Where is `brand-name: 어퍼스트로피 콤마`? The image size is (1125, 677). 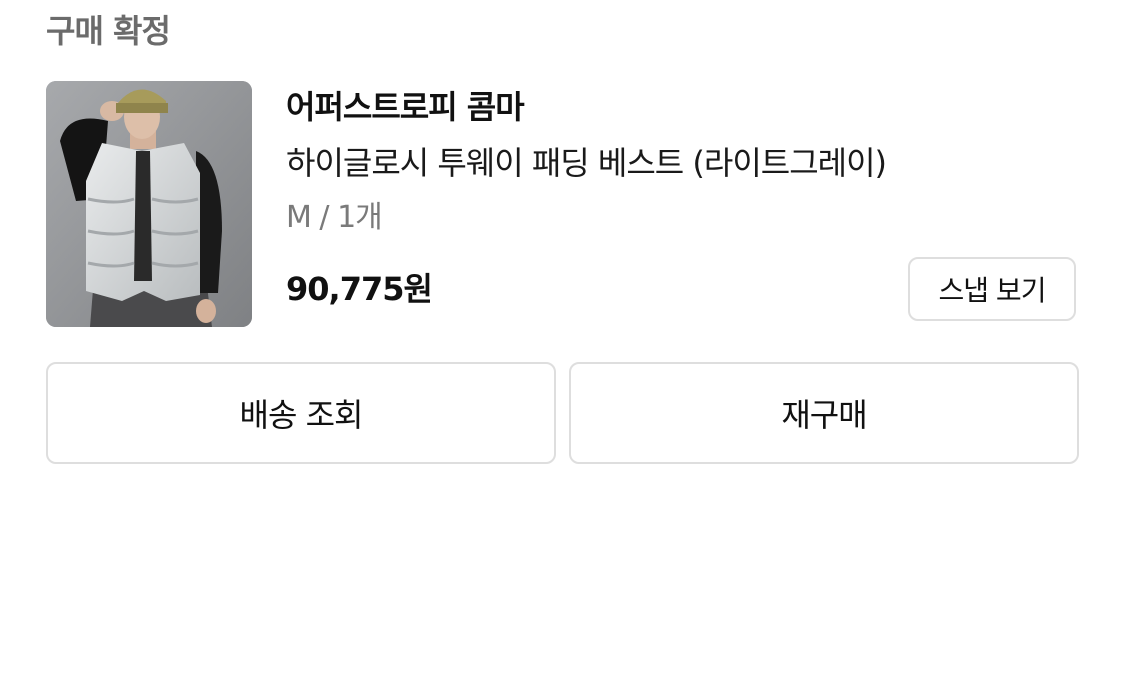 brand-name: 어퍼스트로피 콤마 is located at coordinates (686, 107).